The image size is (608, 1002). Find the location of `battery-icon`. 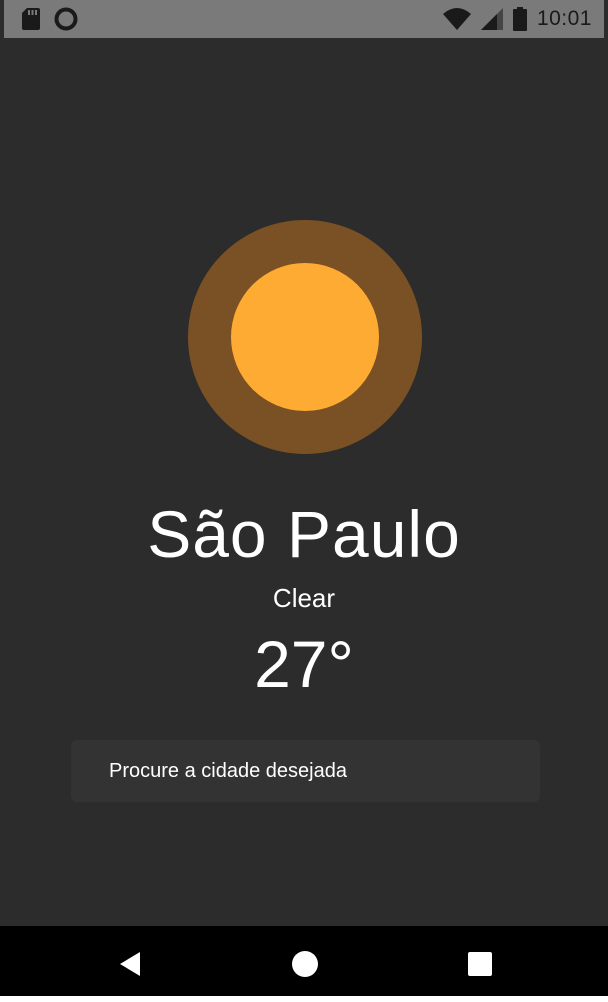

battery-icon is located at coordinates (519, 19).